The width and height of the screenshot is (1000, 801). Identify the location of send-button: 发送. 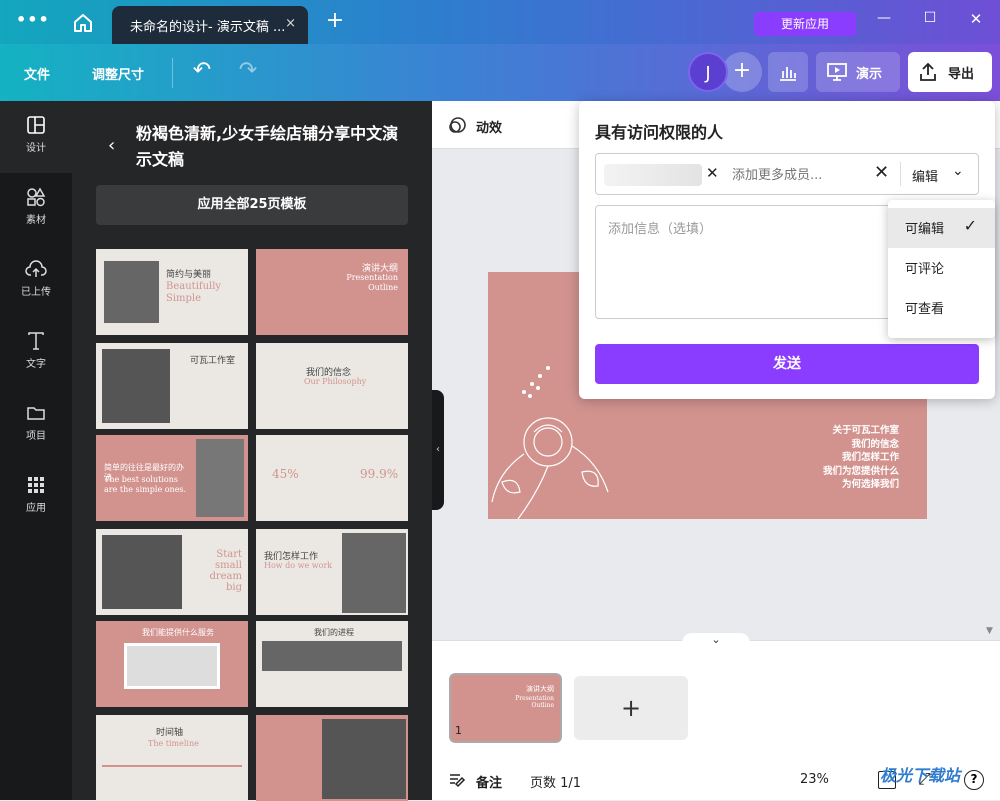
(787, 364).